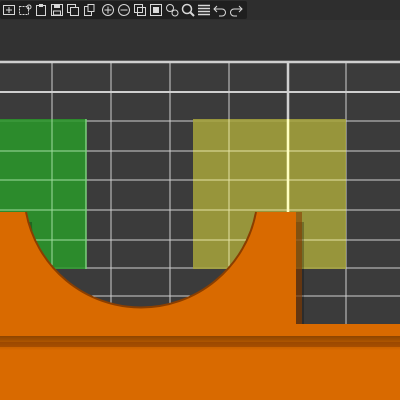  What do you see at coordinates (200, 344) in the screenshot?
I see `orange-shape-band` at bounding box center [200, 344].